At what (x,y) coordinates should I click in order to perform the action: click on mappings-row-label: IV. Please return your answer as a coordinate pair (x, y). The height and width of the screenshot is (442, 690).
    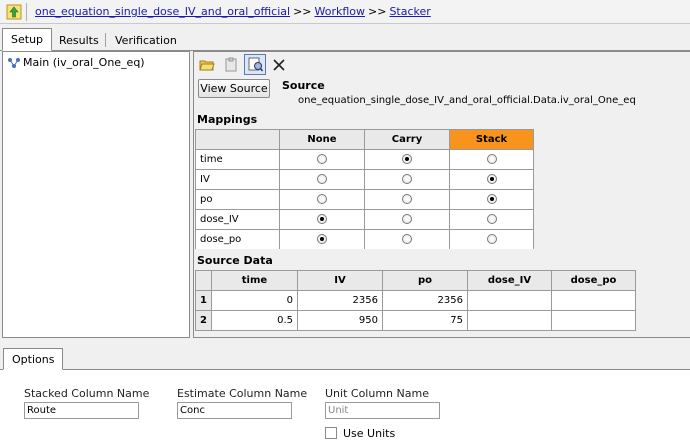
    Looking at the image, I should click on (237, 179).